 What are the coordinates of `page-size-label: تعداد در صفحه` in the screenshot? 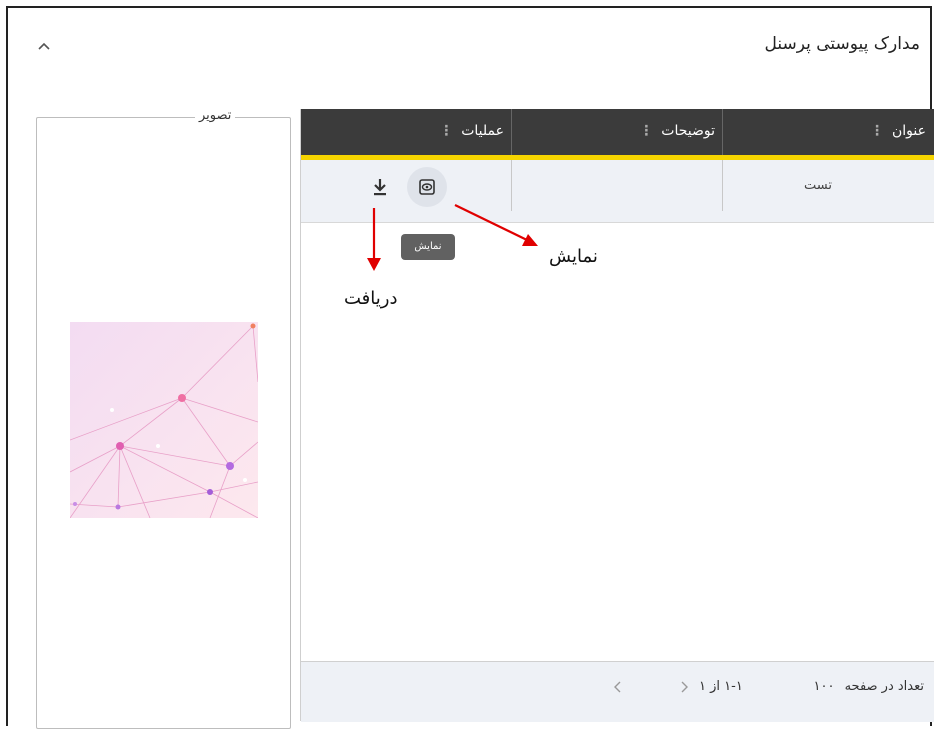 It's located at (884, 686).